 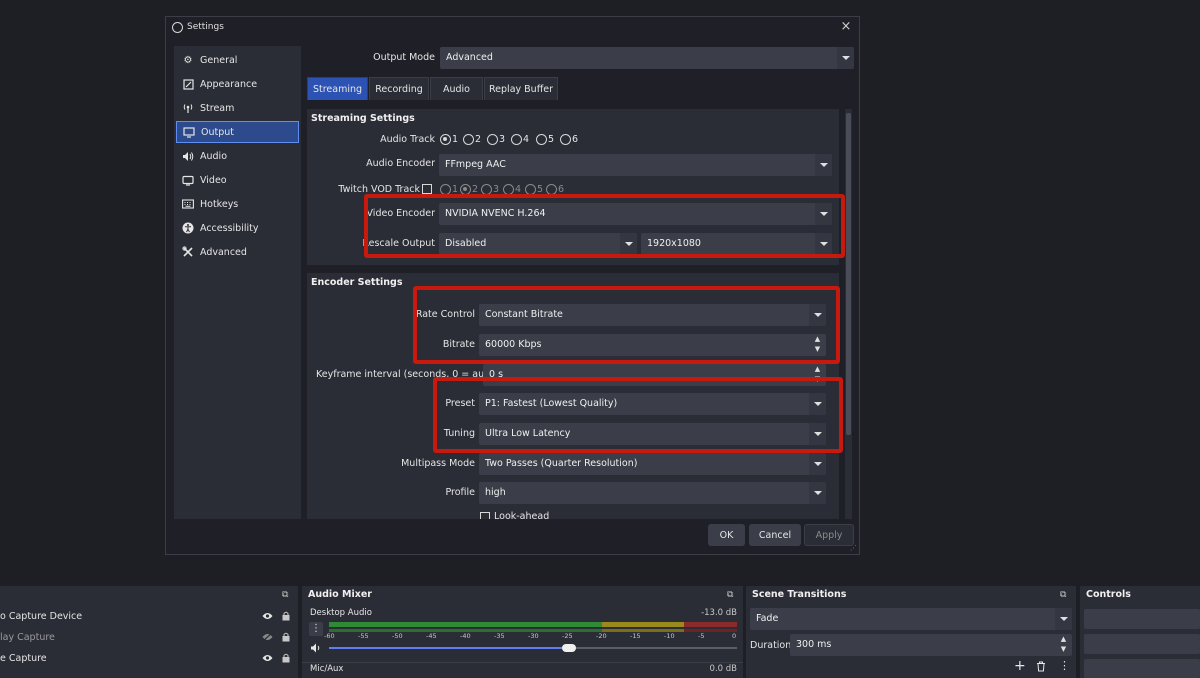 I want to click on controls-dock: Controls, so click(x=1140, y=632).